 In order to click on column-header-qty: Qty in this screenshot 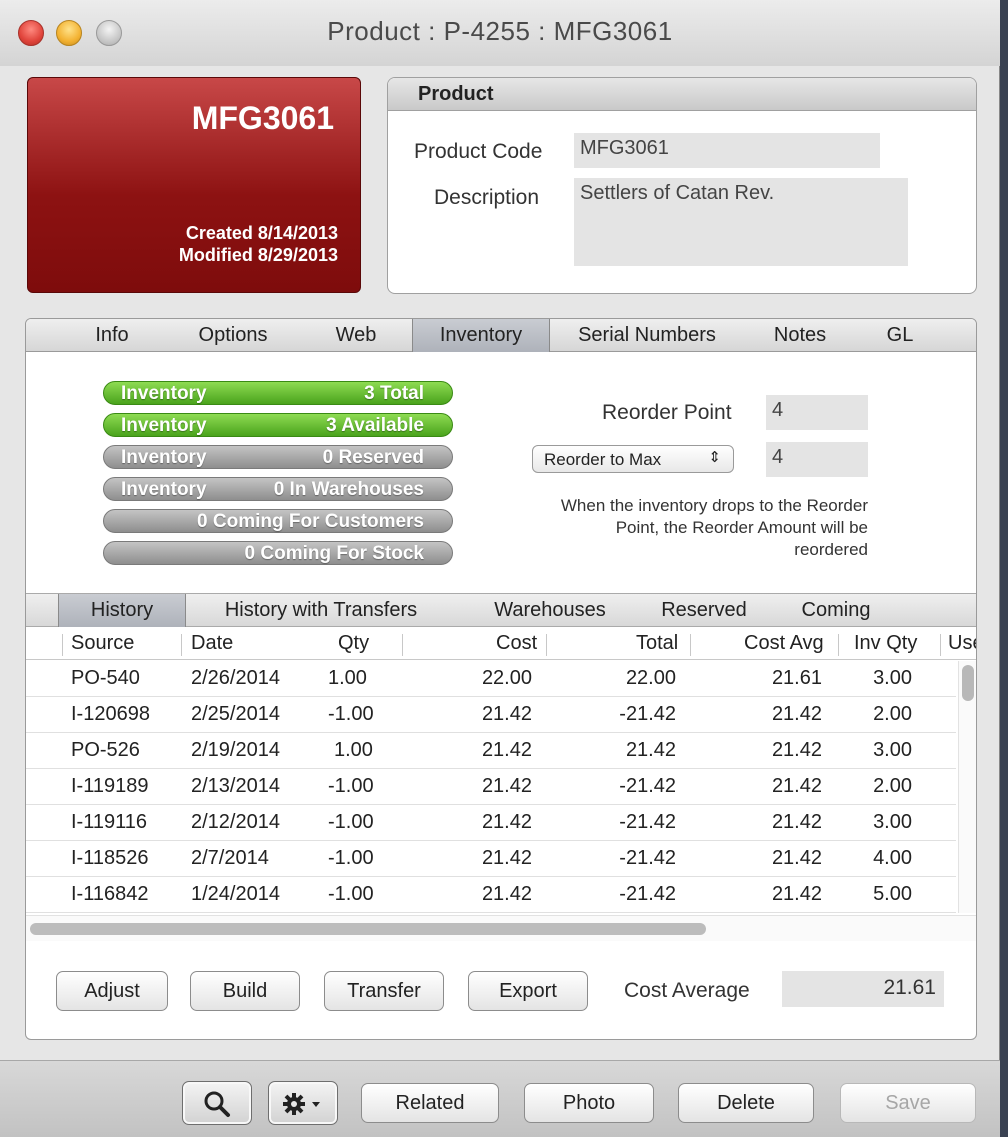, I will do `click(353, 643)`.